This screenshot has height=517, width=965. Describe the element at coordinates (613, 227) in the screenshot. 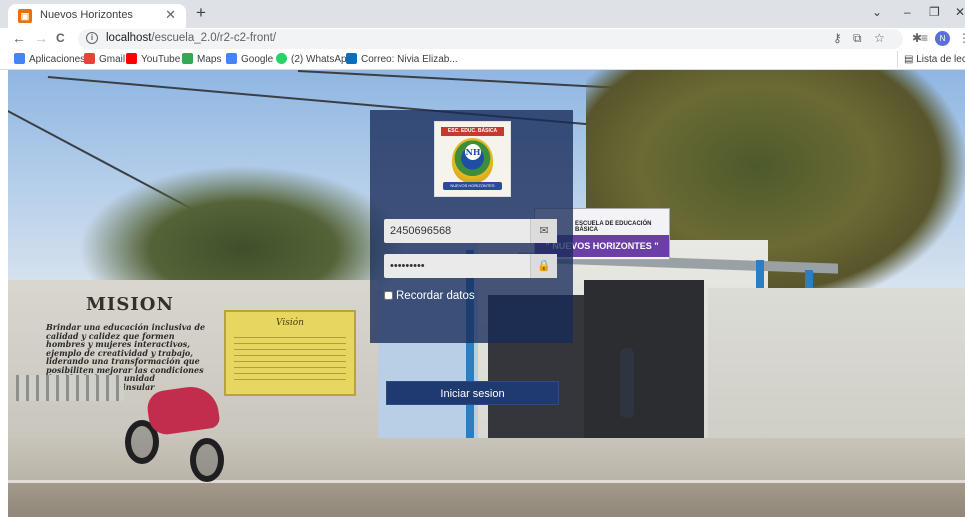

I see `school-sign-top: ESCUELA DE EDUCACIÓN BÁSICA` at that location.